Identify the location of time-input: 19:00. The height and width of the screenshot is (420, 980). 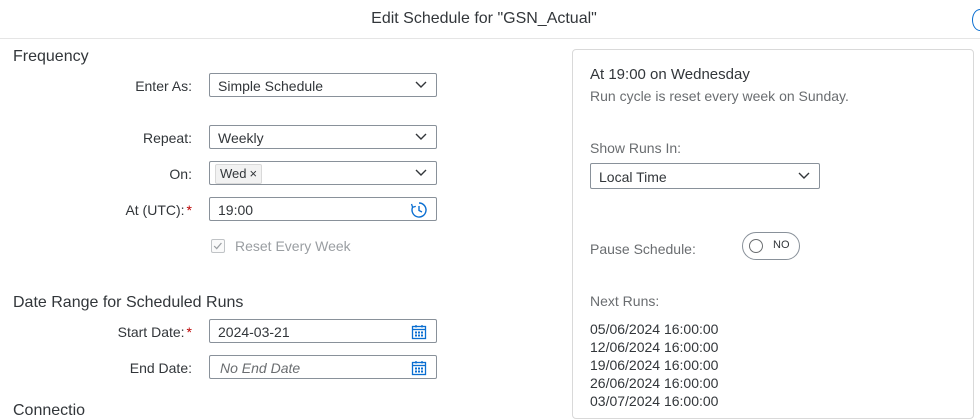
(323, 209).